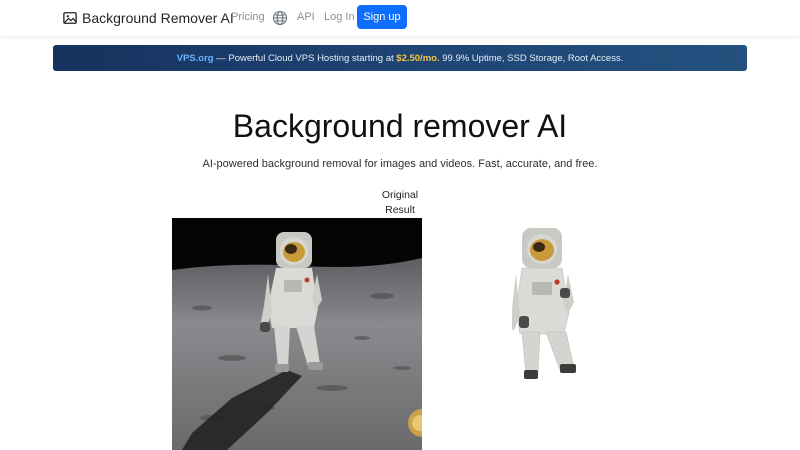 The height and width of the screenshot is (450, 800). What do you see at coordinates (195, 58) in the screenshot?
I see `promo-brand-link: VPS.org` at bounding box center [195, 58].